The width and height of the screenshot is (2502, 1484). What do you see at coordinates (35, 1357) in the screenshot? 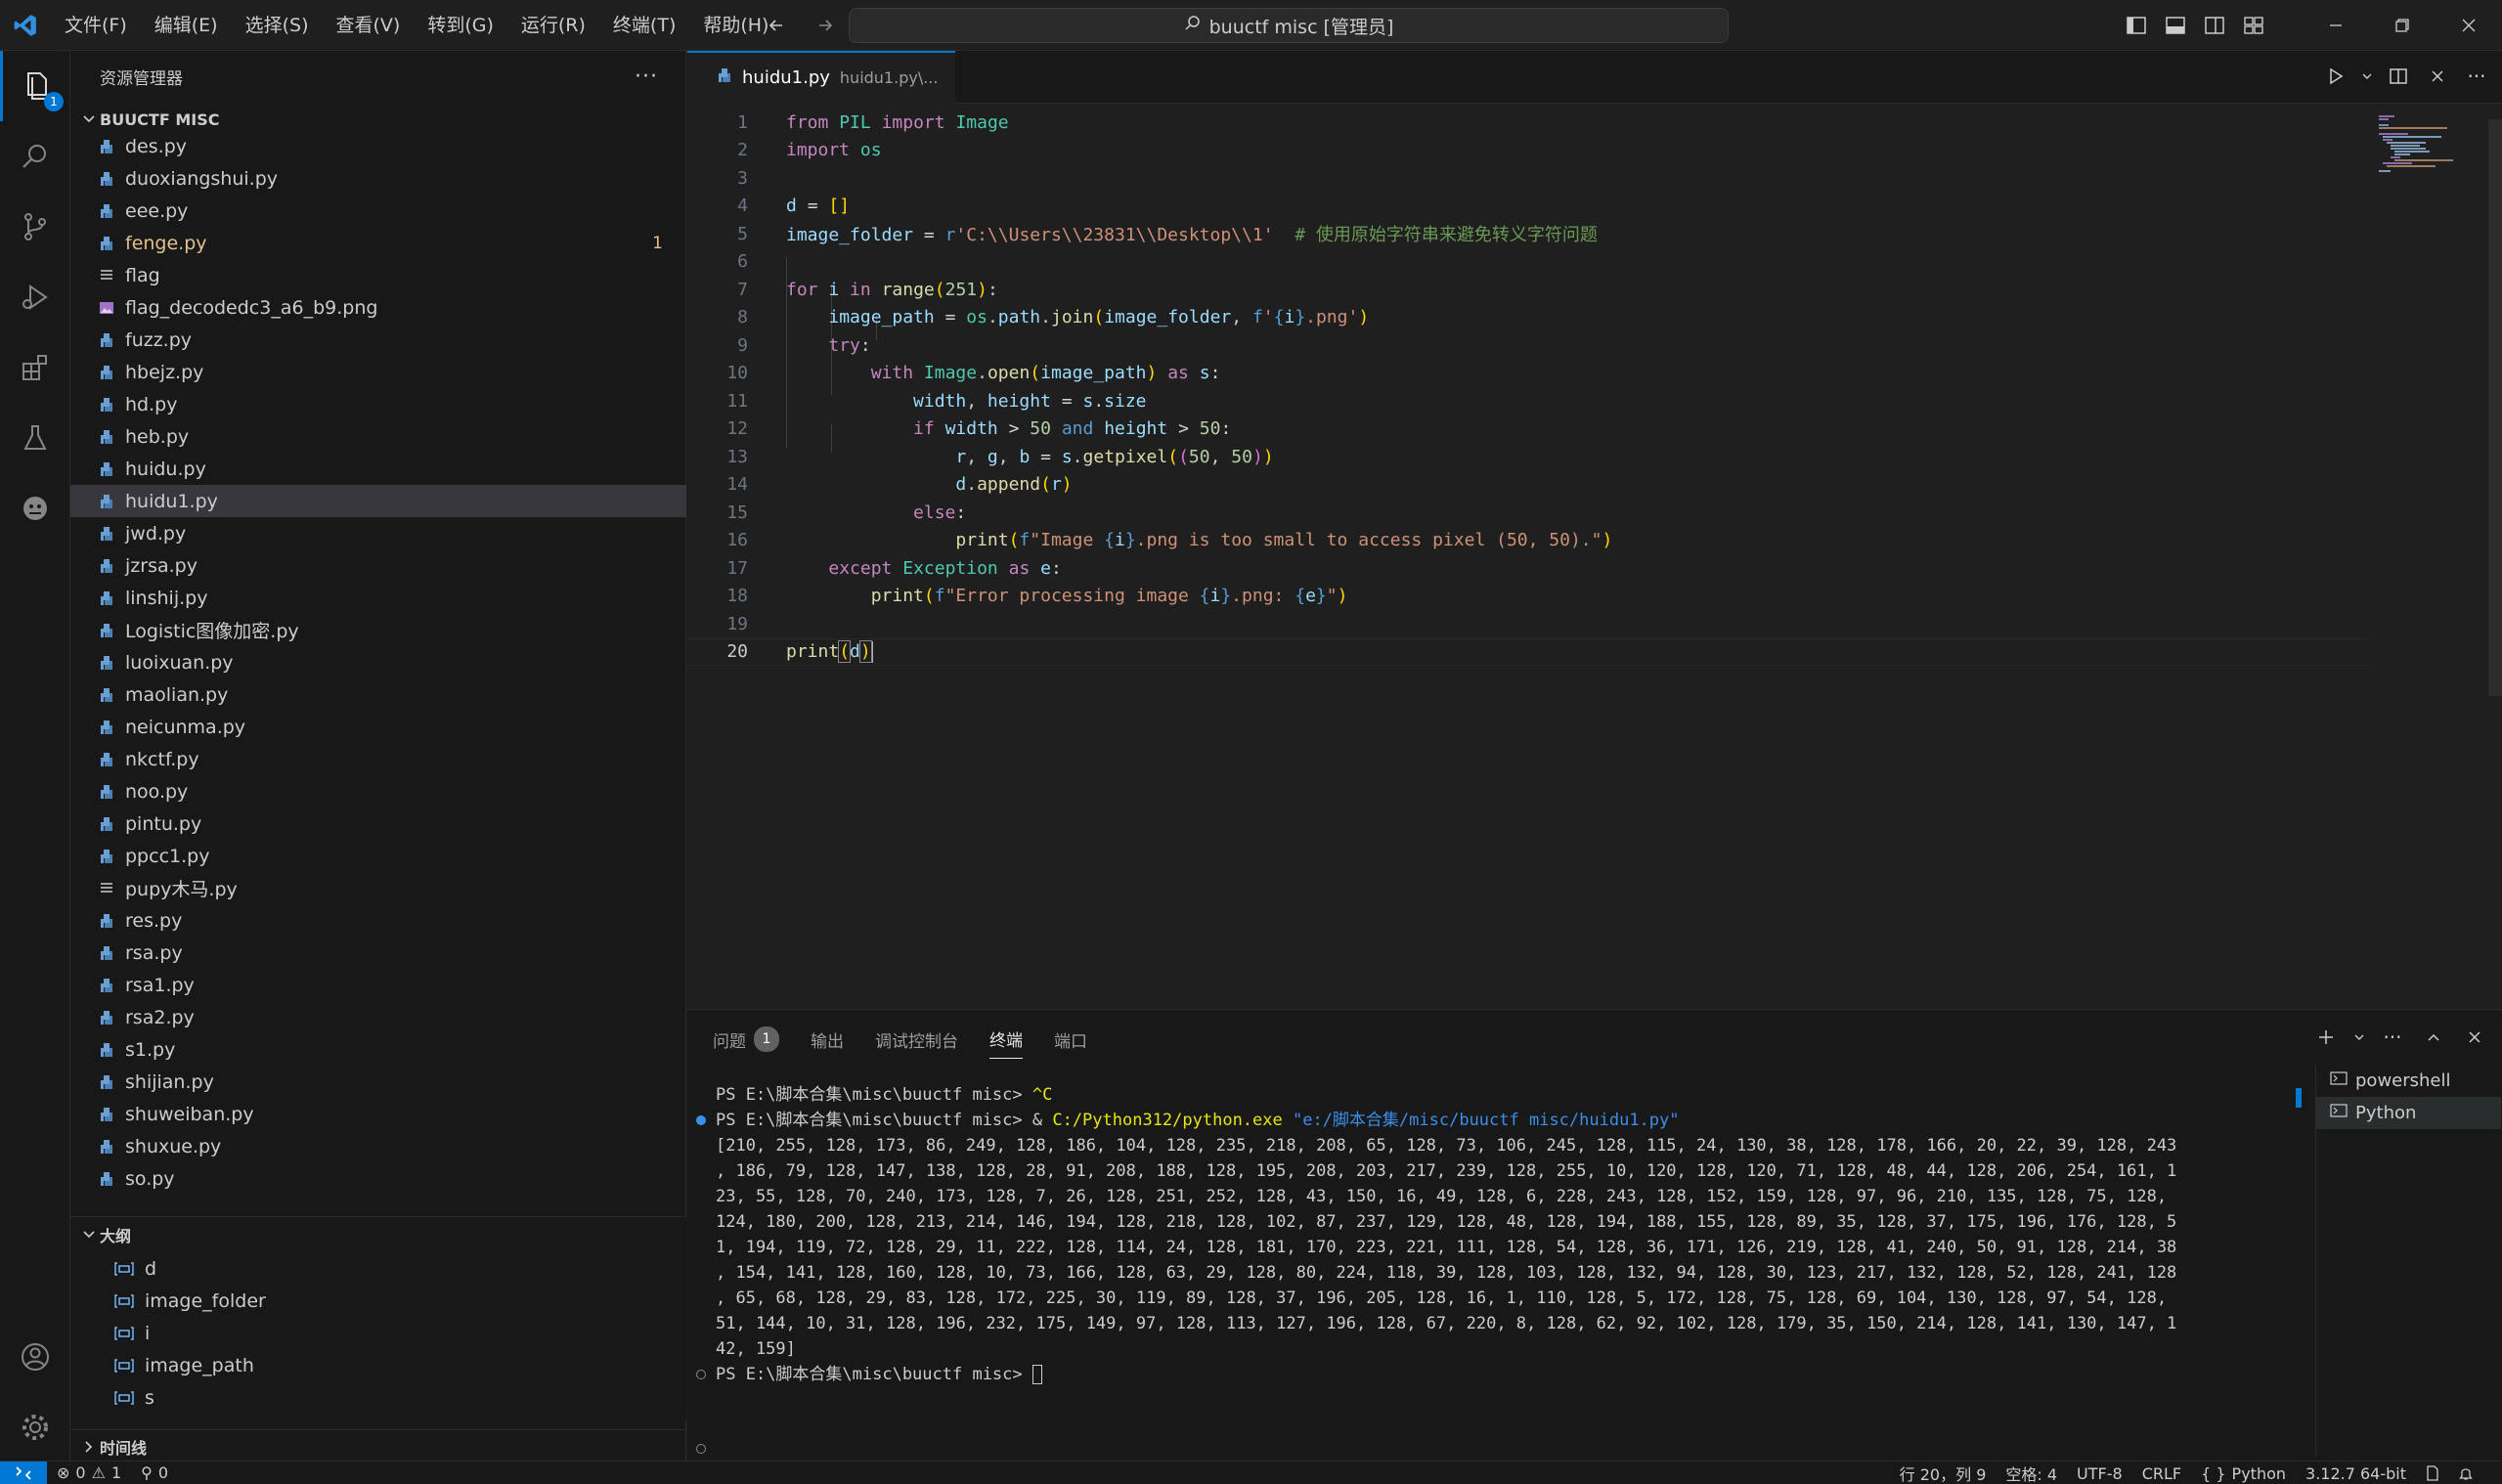
I see `account-icon` at bounding box center [35, 1357].